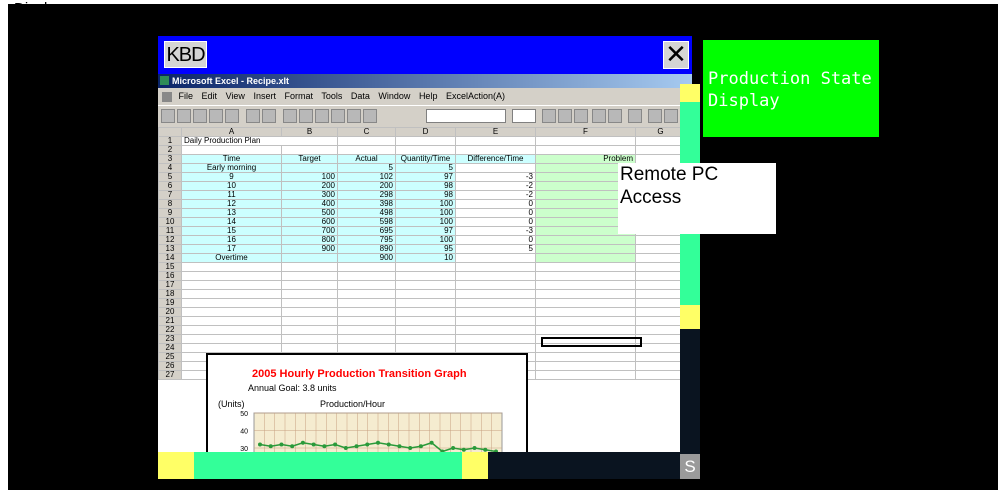 This screenshot has width=1001, height=496. Describe the element at coordinates (170, 303) in the screenshot. I see `row-header: 19` at that location.